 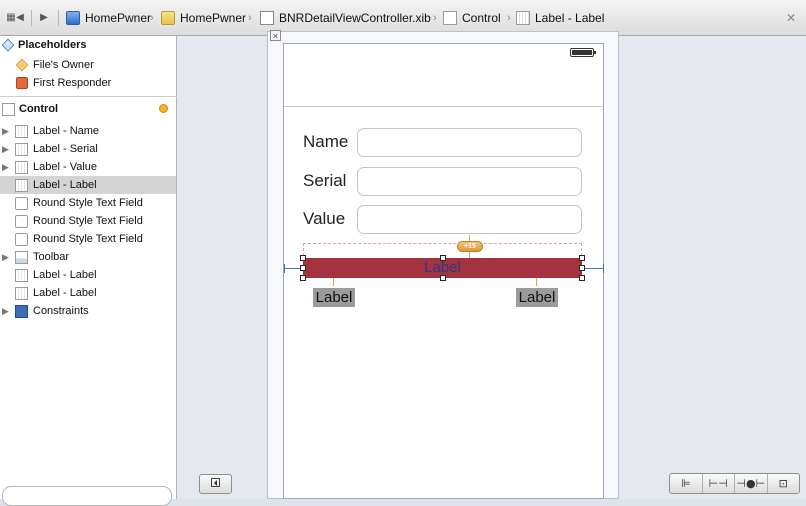 What do you see at coordinates (39, 109) in the screenshot?
I see `control-title: Control` at bounding box center [39, 109].